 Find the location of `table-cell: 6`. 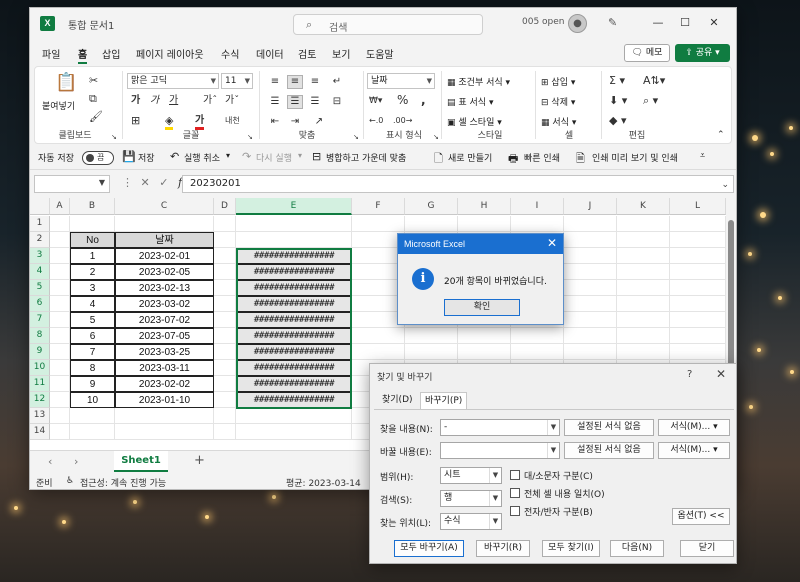

table-cell: 6 is located at coordinates (92, 336).